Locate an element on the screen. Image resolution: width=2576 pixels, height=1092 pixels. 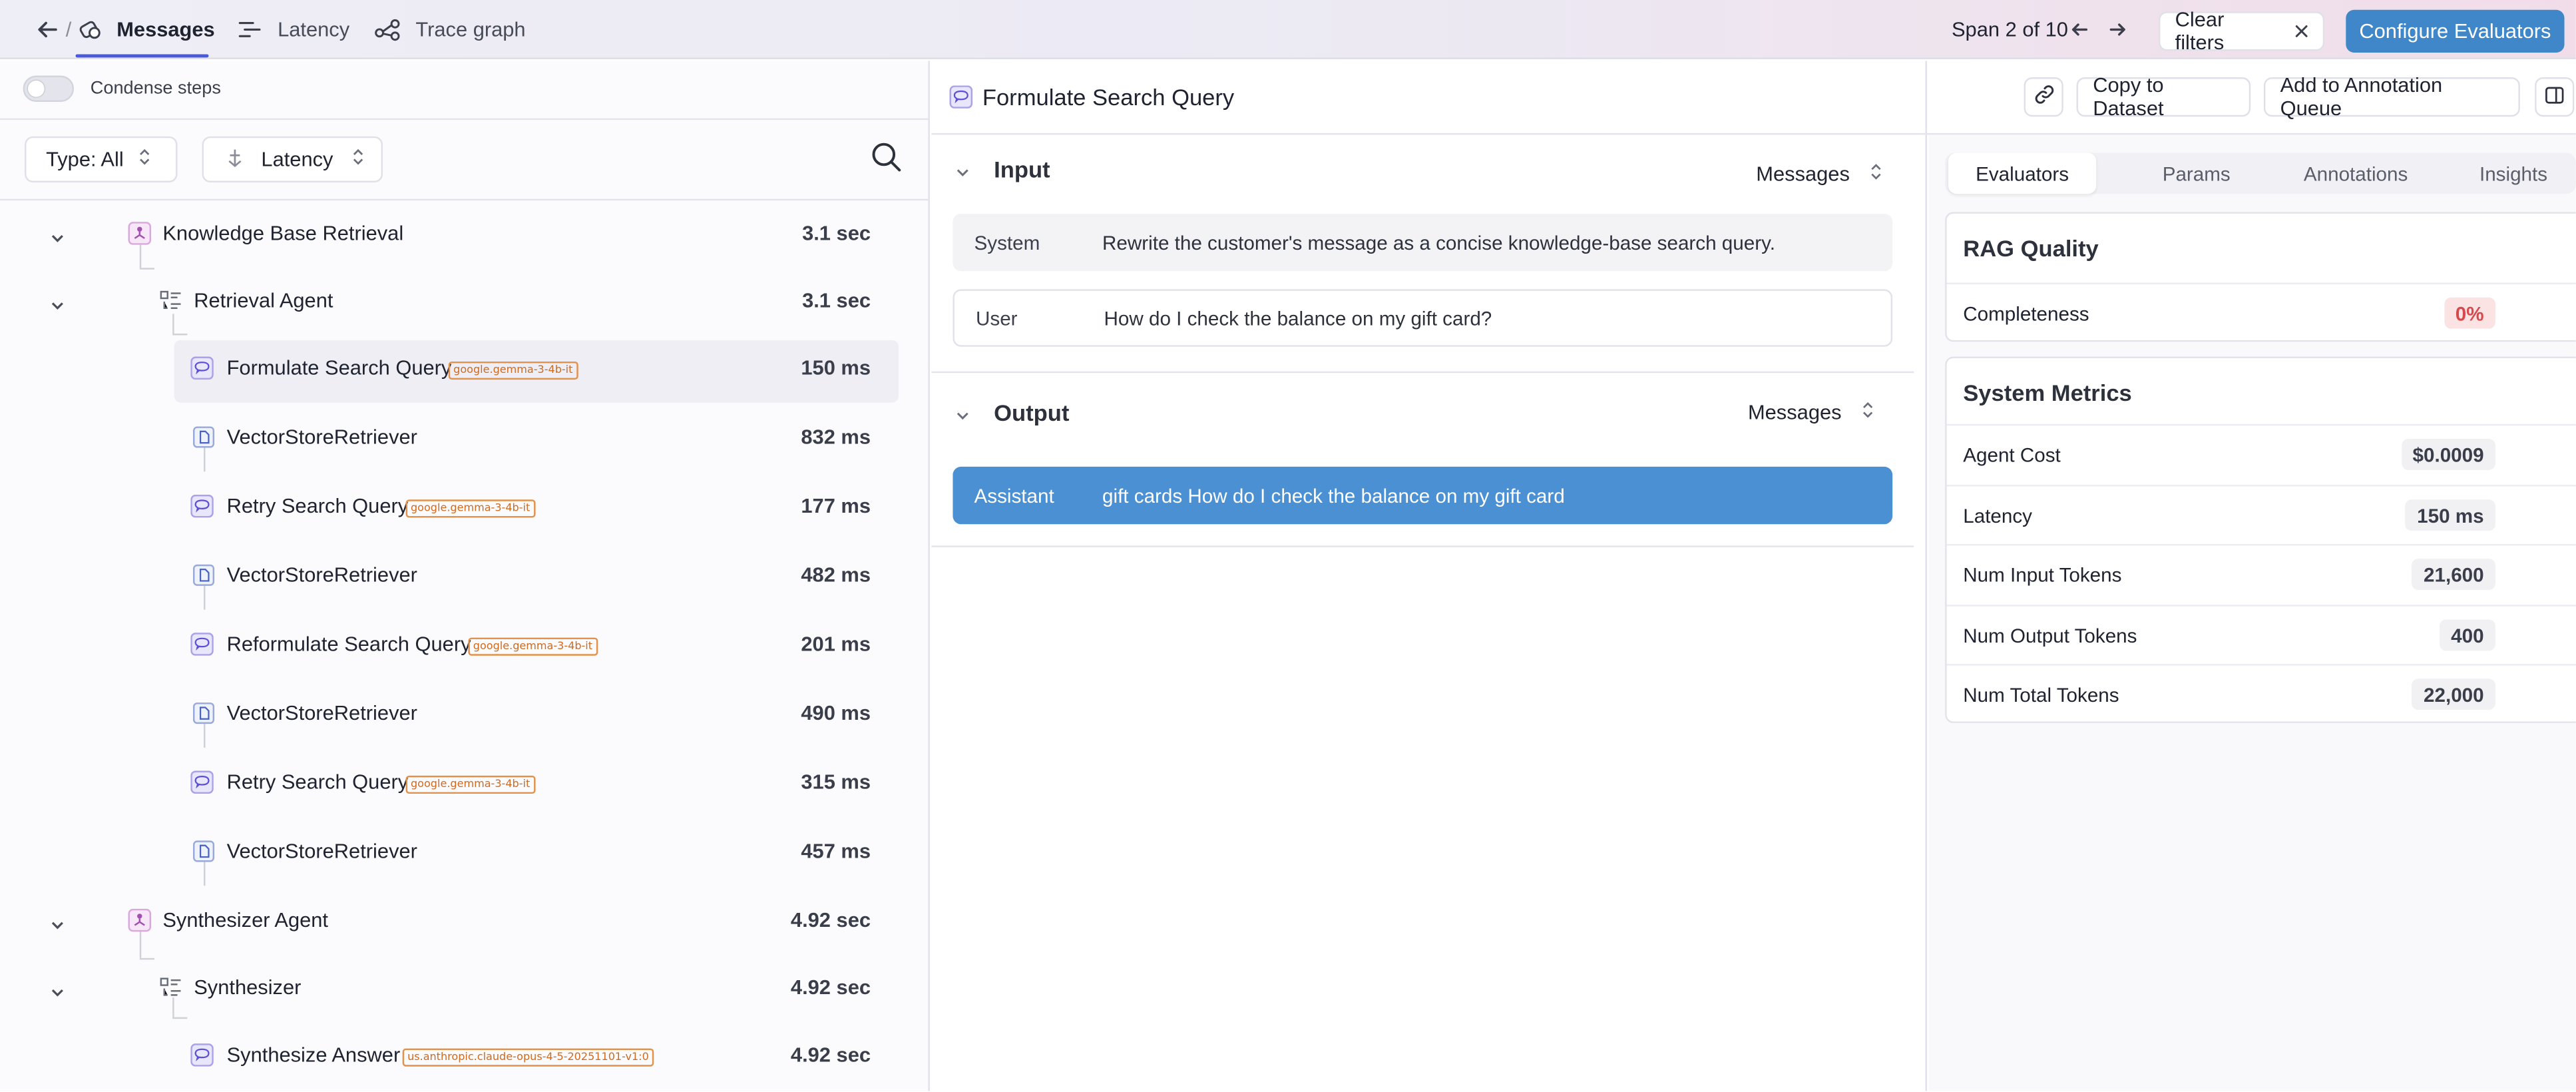
active-tab-indicator is located at coordinates (142, 56).